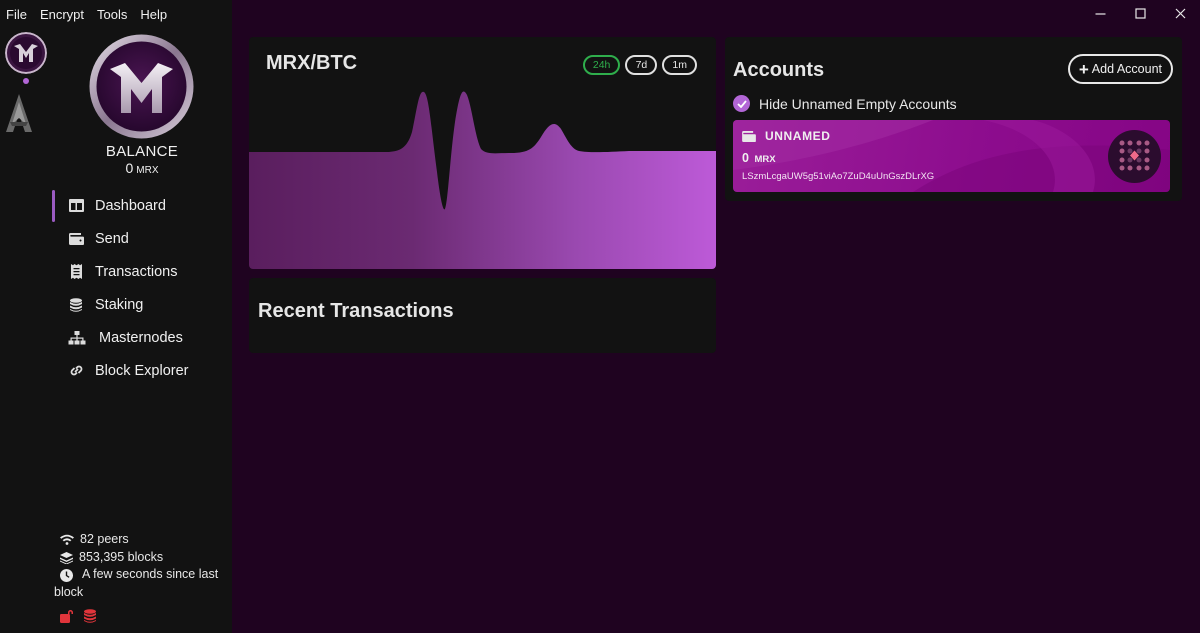  I want to click on nav-label: Block Explorer, so click(142, 370).